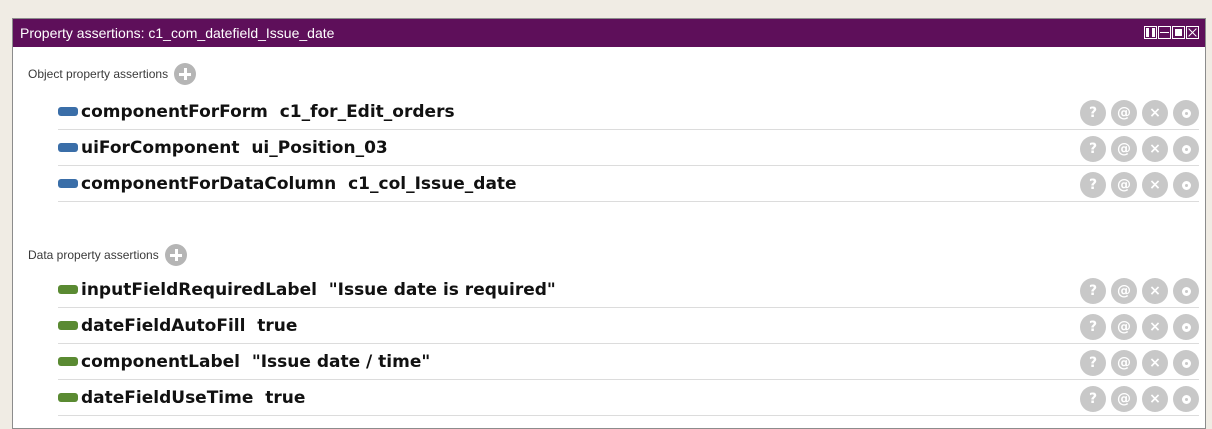 This screenshot has width=1212, height=429. I want to click on object-property-assertions-header: Object property assertions, so click(112, 74).